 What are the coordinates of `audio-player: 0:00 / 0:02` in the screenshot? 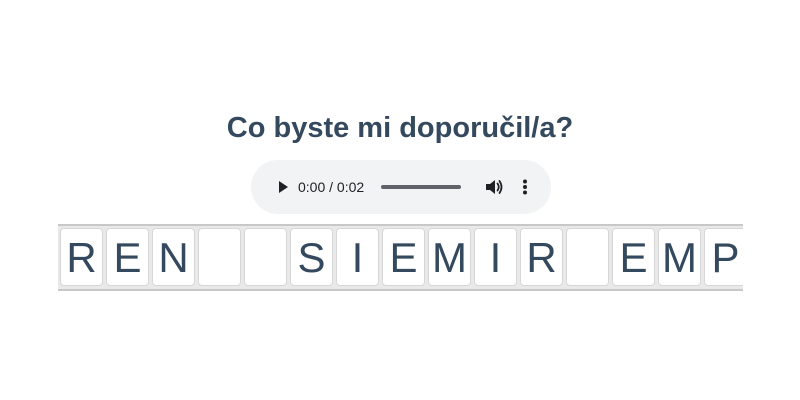 It's located at (401, 187).